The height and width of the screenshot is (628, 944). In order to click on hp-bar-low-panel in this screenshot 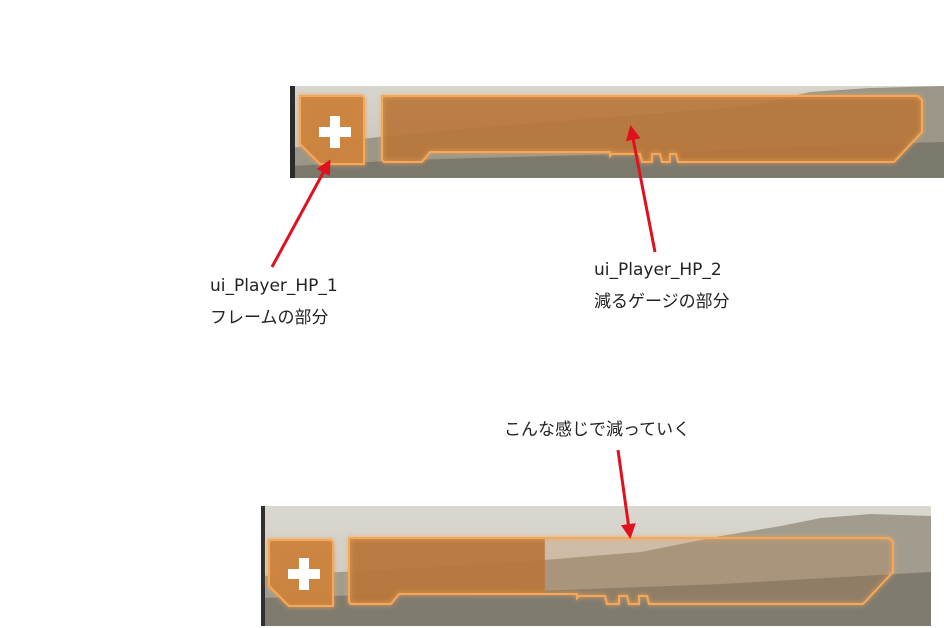, I will do `click(596, 566)`.